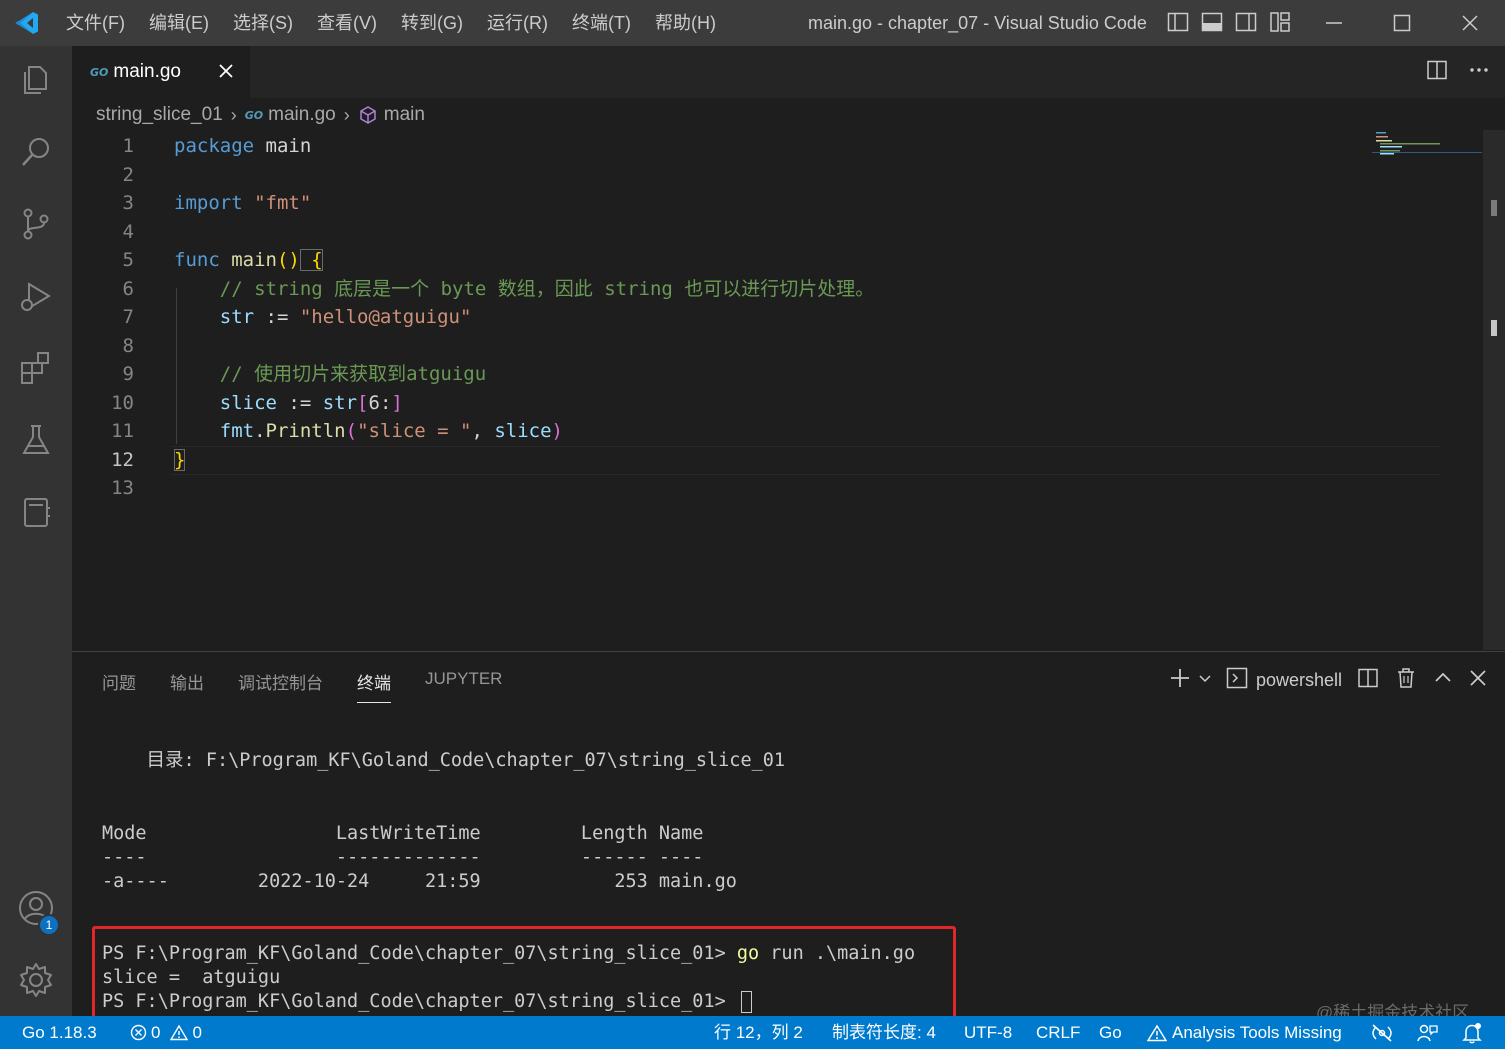 The width and height of the screenshot is (1505, 1049). Describe the element at coordinates (374, 686) in the screenshot. I see `tab-terminal: 终端` at that location.